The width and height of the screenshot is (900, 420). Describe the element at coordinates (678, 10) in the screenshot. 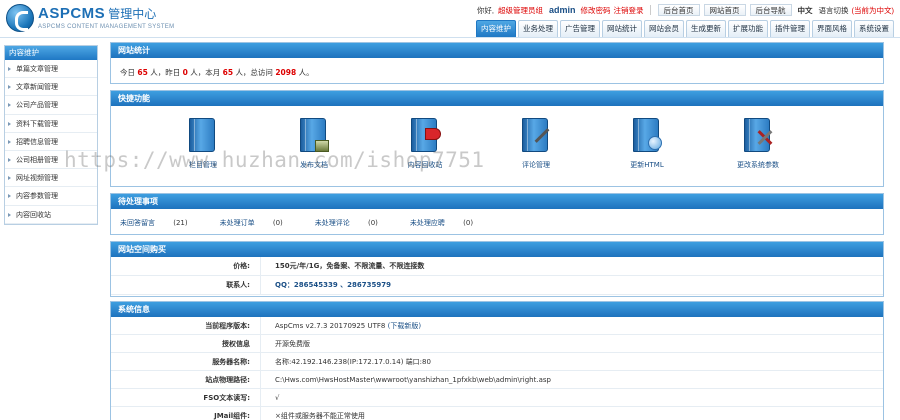

I see `admin-home-button: 后台首页` at that location.